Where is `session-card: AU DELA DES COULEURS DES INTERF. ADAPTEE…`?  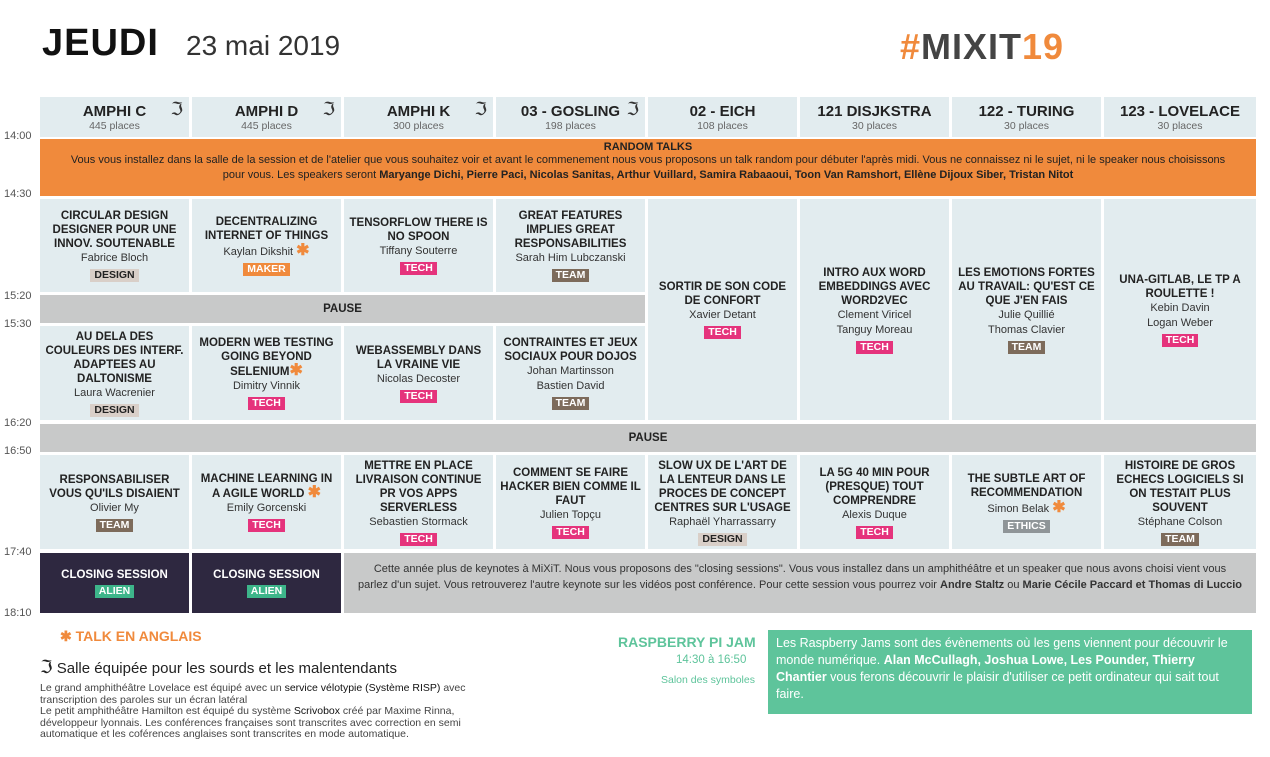 session-card: AU DELA DES COULEURS DES INTERF. ADAPTEE… is located at coordinates (114, 373).